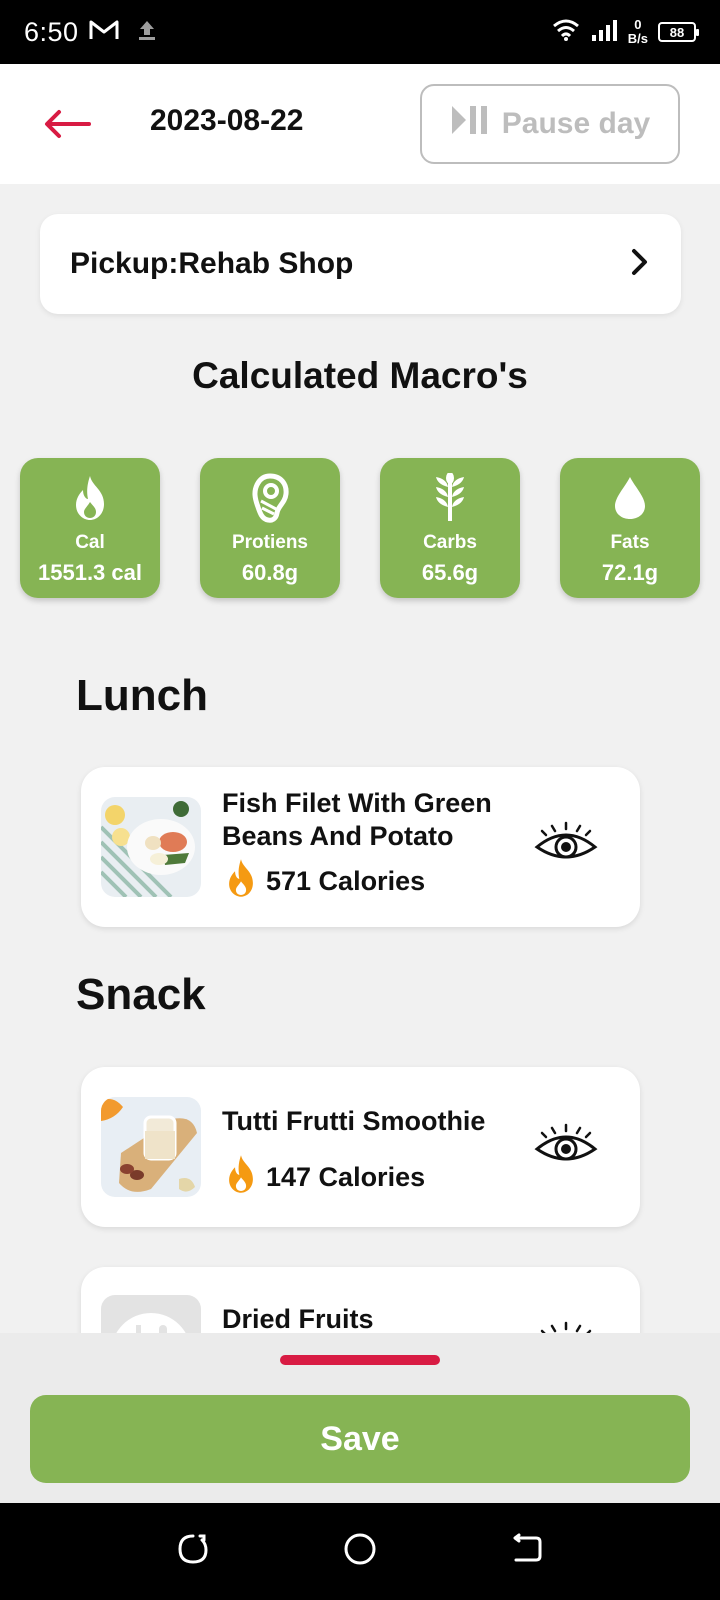 This screenshot has width=720, height=1600. I want to click on macro-label: Cal, so click(90, 542).